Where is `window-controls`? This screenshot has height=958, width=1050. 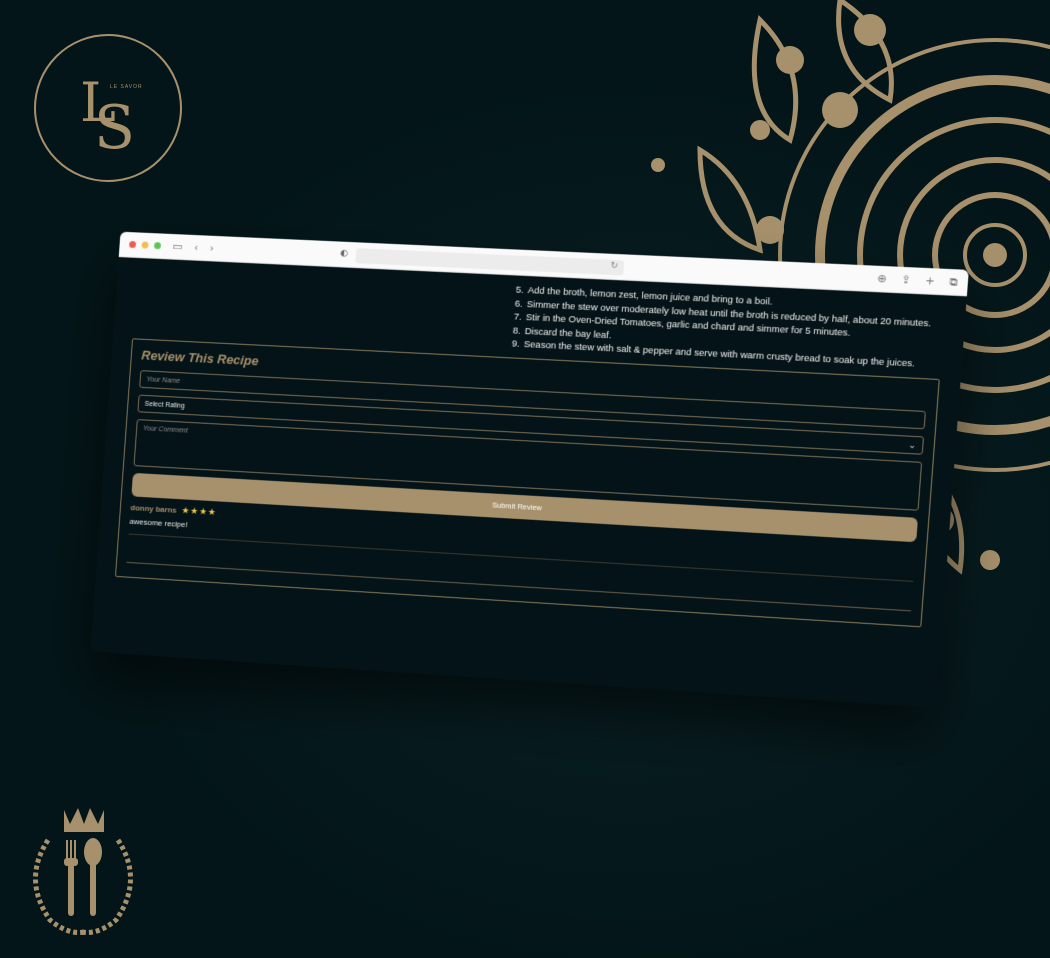 window-controls is located at coordinates (145, 245).